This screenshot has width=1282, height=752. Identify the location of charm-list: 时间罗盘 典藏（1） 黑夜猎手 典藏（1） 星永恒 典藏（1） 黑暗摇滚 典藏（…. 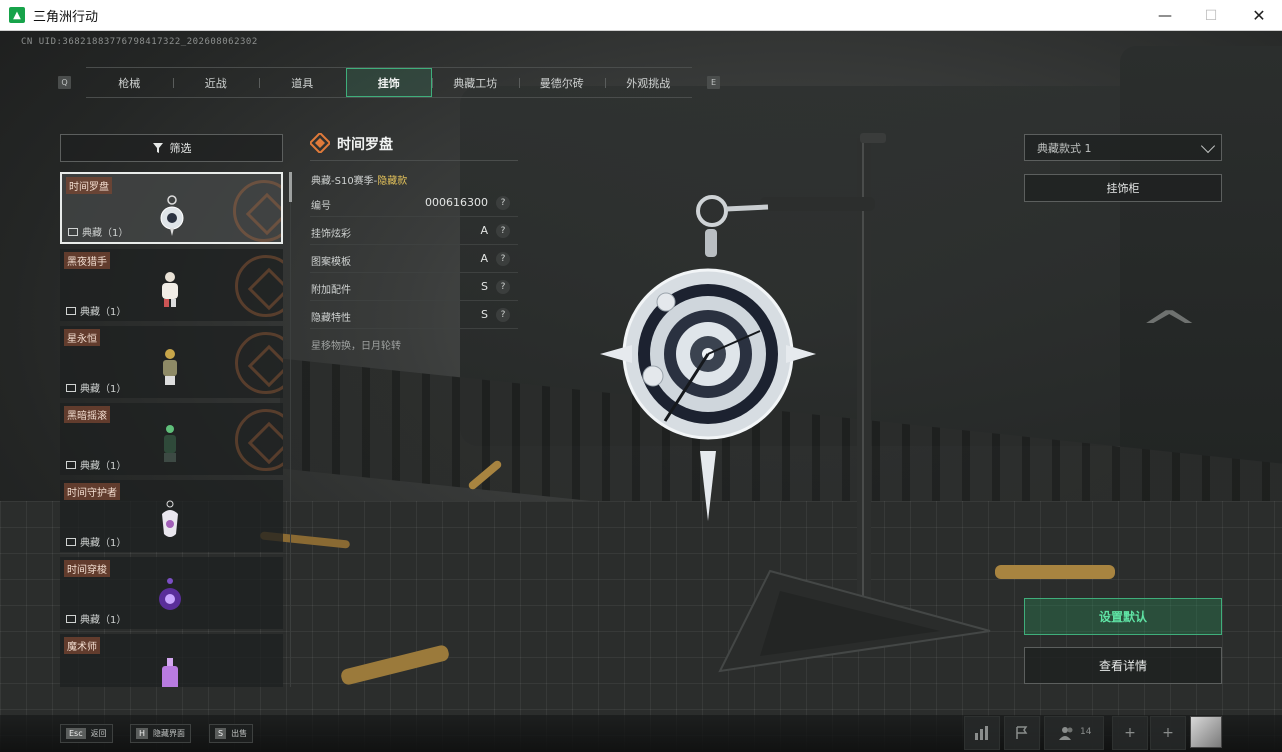
(171, 429).